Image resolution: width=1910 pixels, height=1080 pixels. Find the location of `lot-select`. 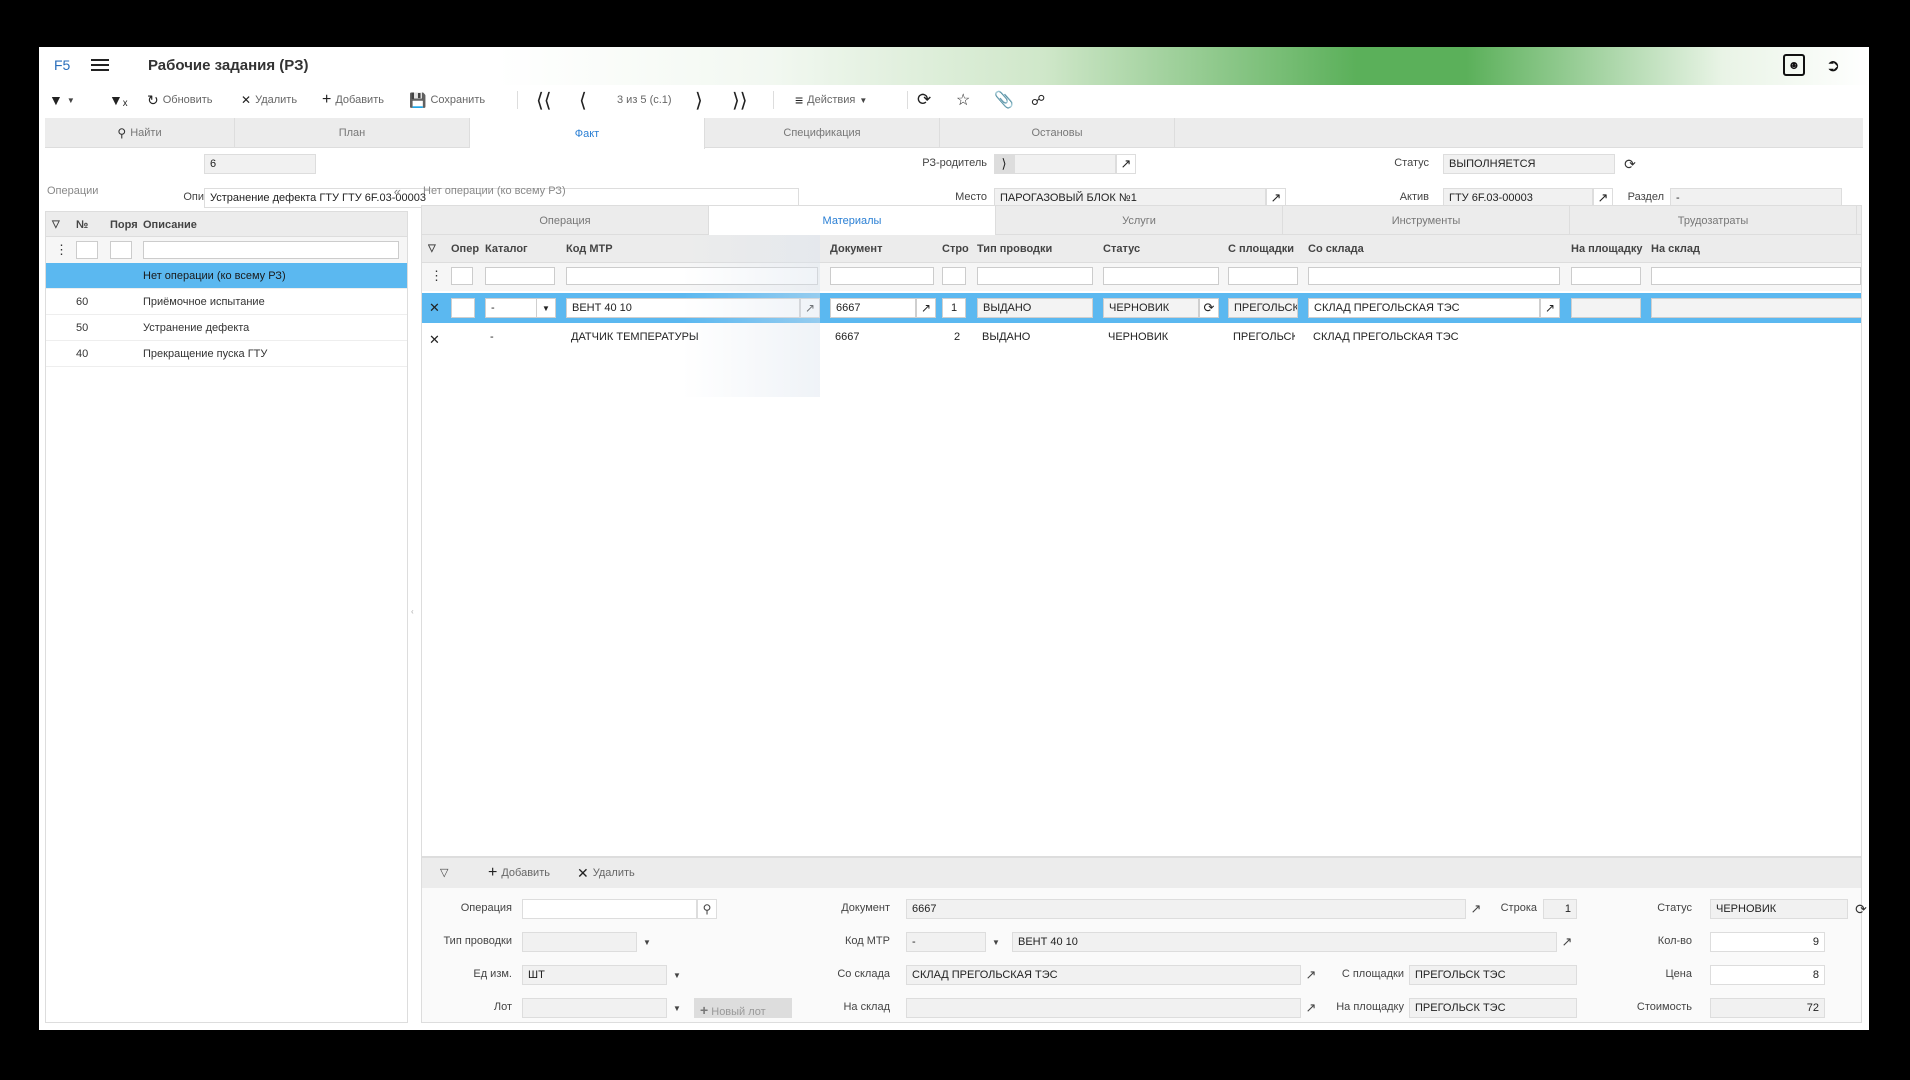

lot-select is located at coordinates (594, 1008).